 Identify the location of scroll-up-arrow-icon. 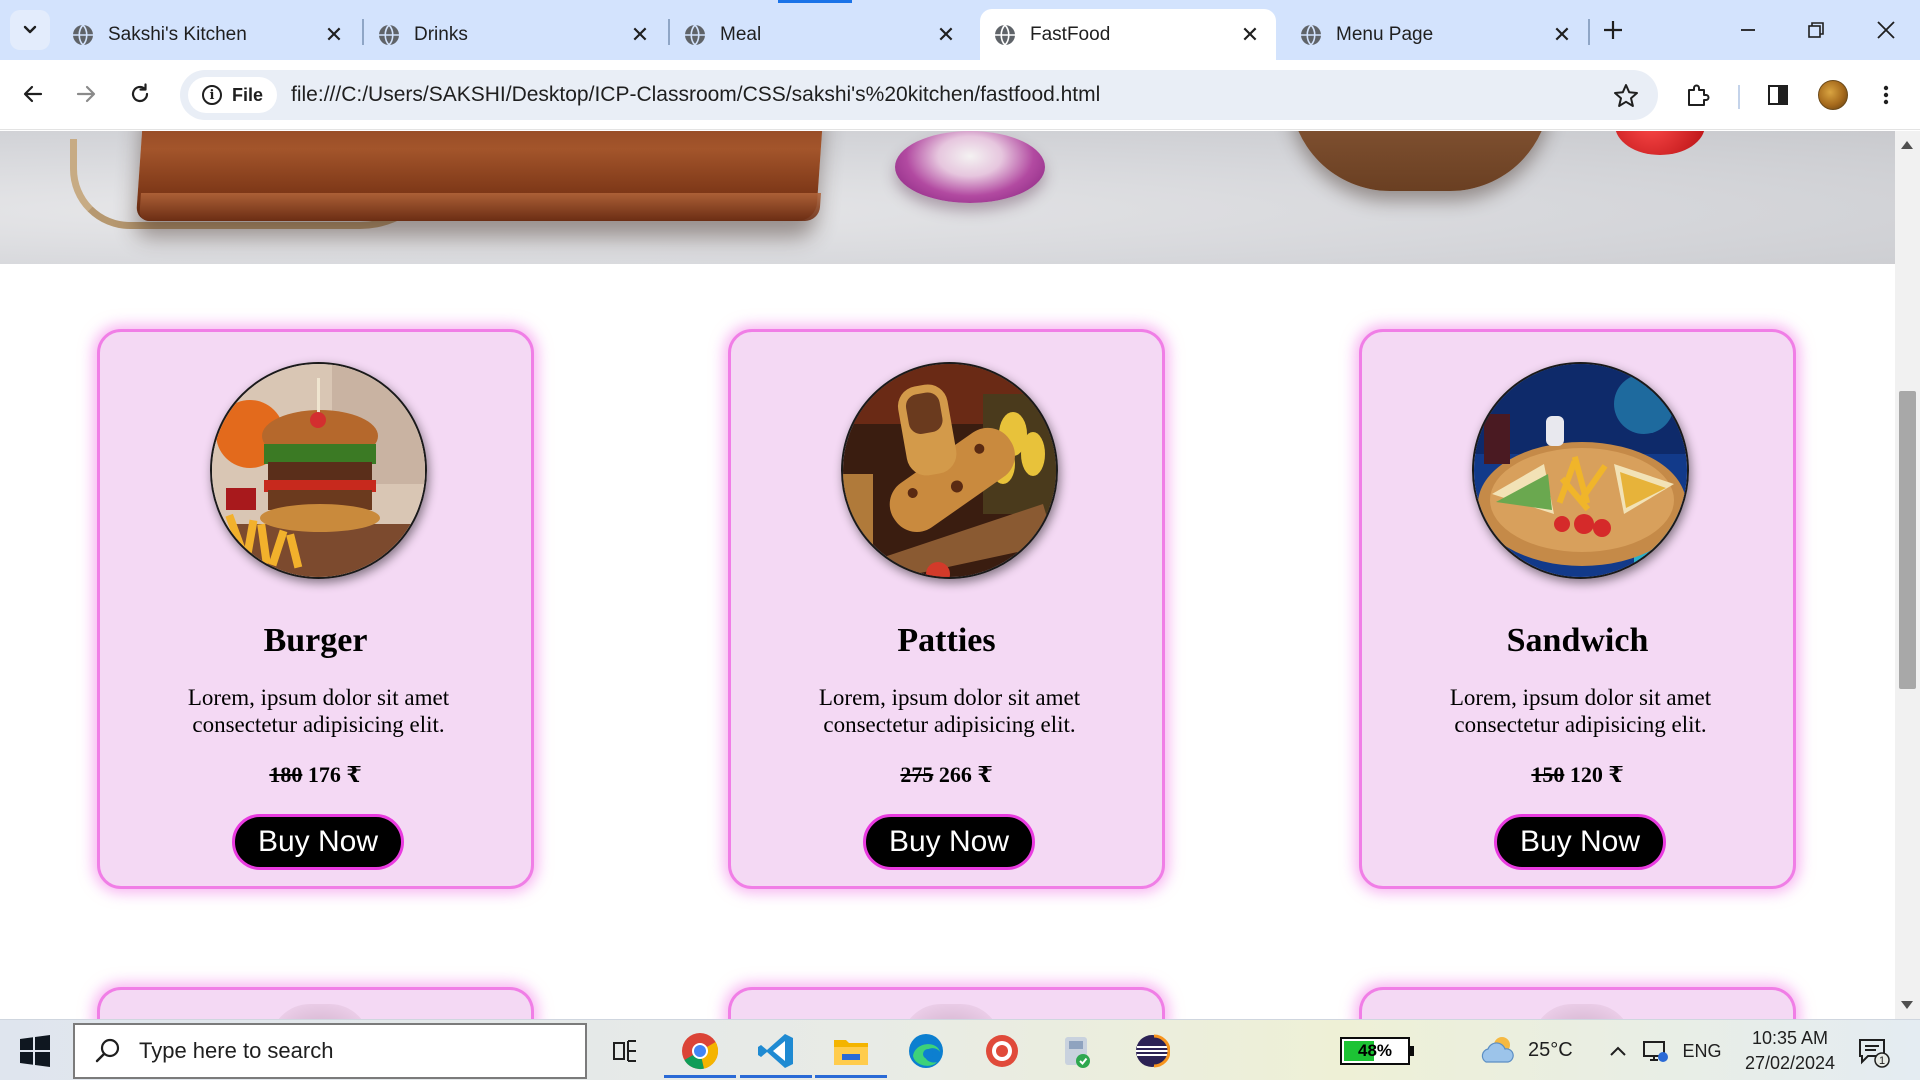
(1907, 145).